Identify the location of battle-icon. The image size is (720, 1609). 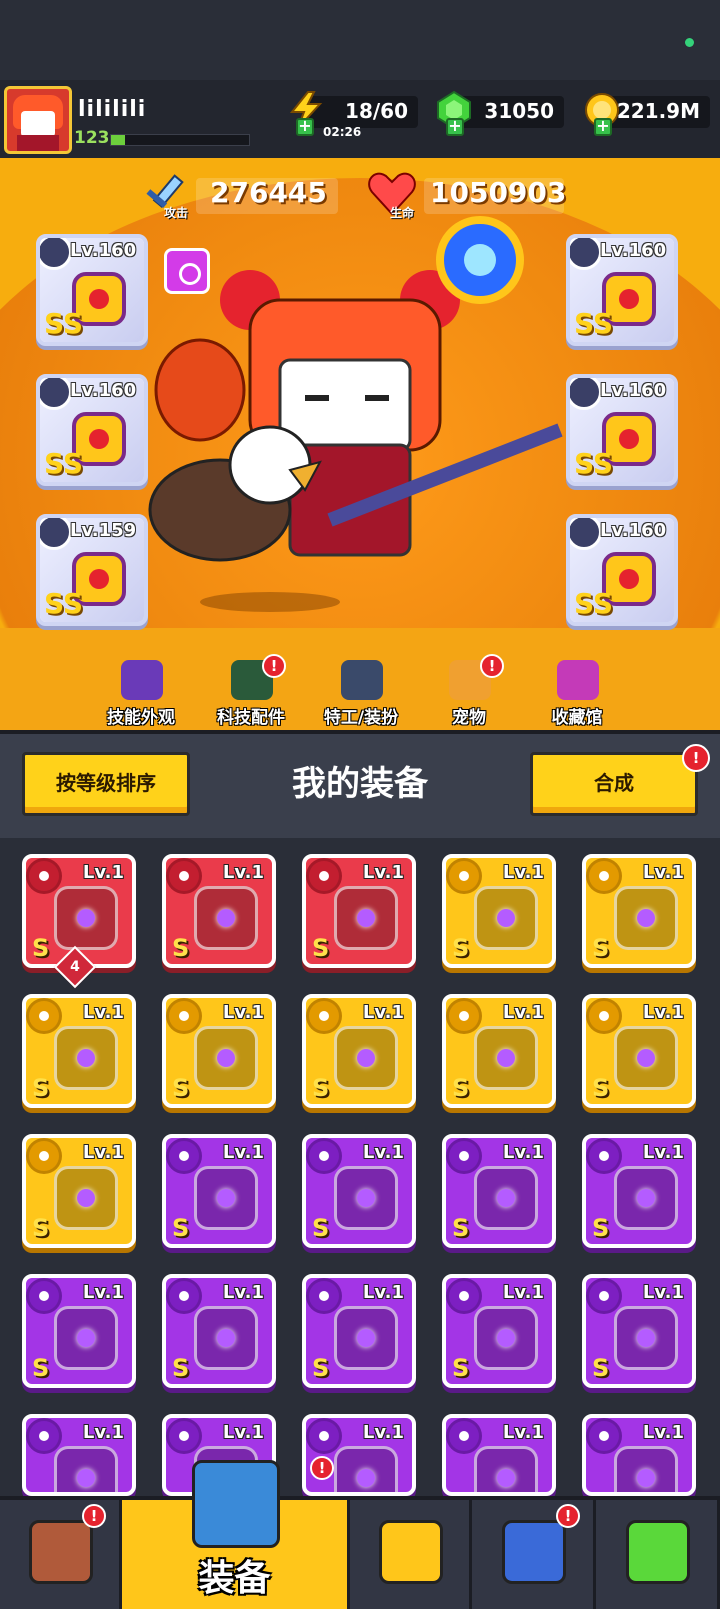
(411, 1552).